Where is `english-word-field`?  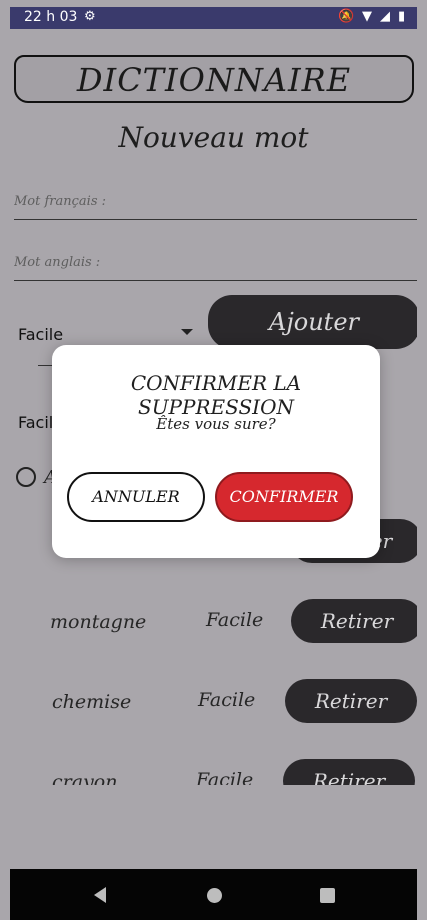 english-word-field is located at coordinates (215, 263).